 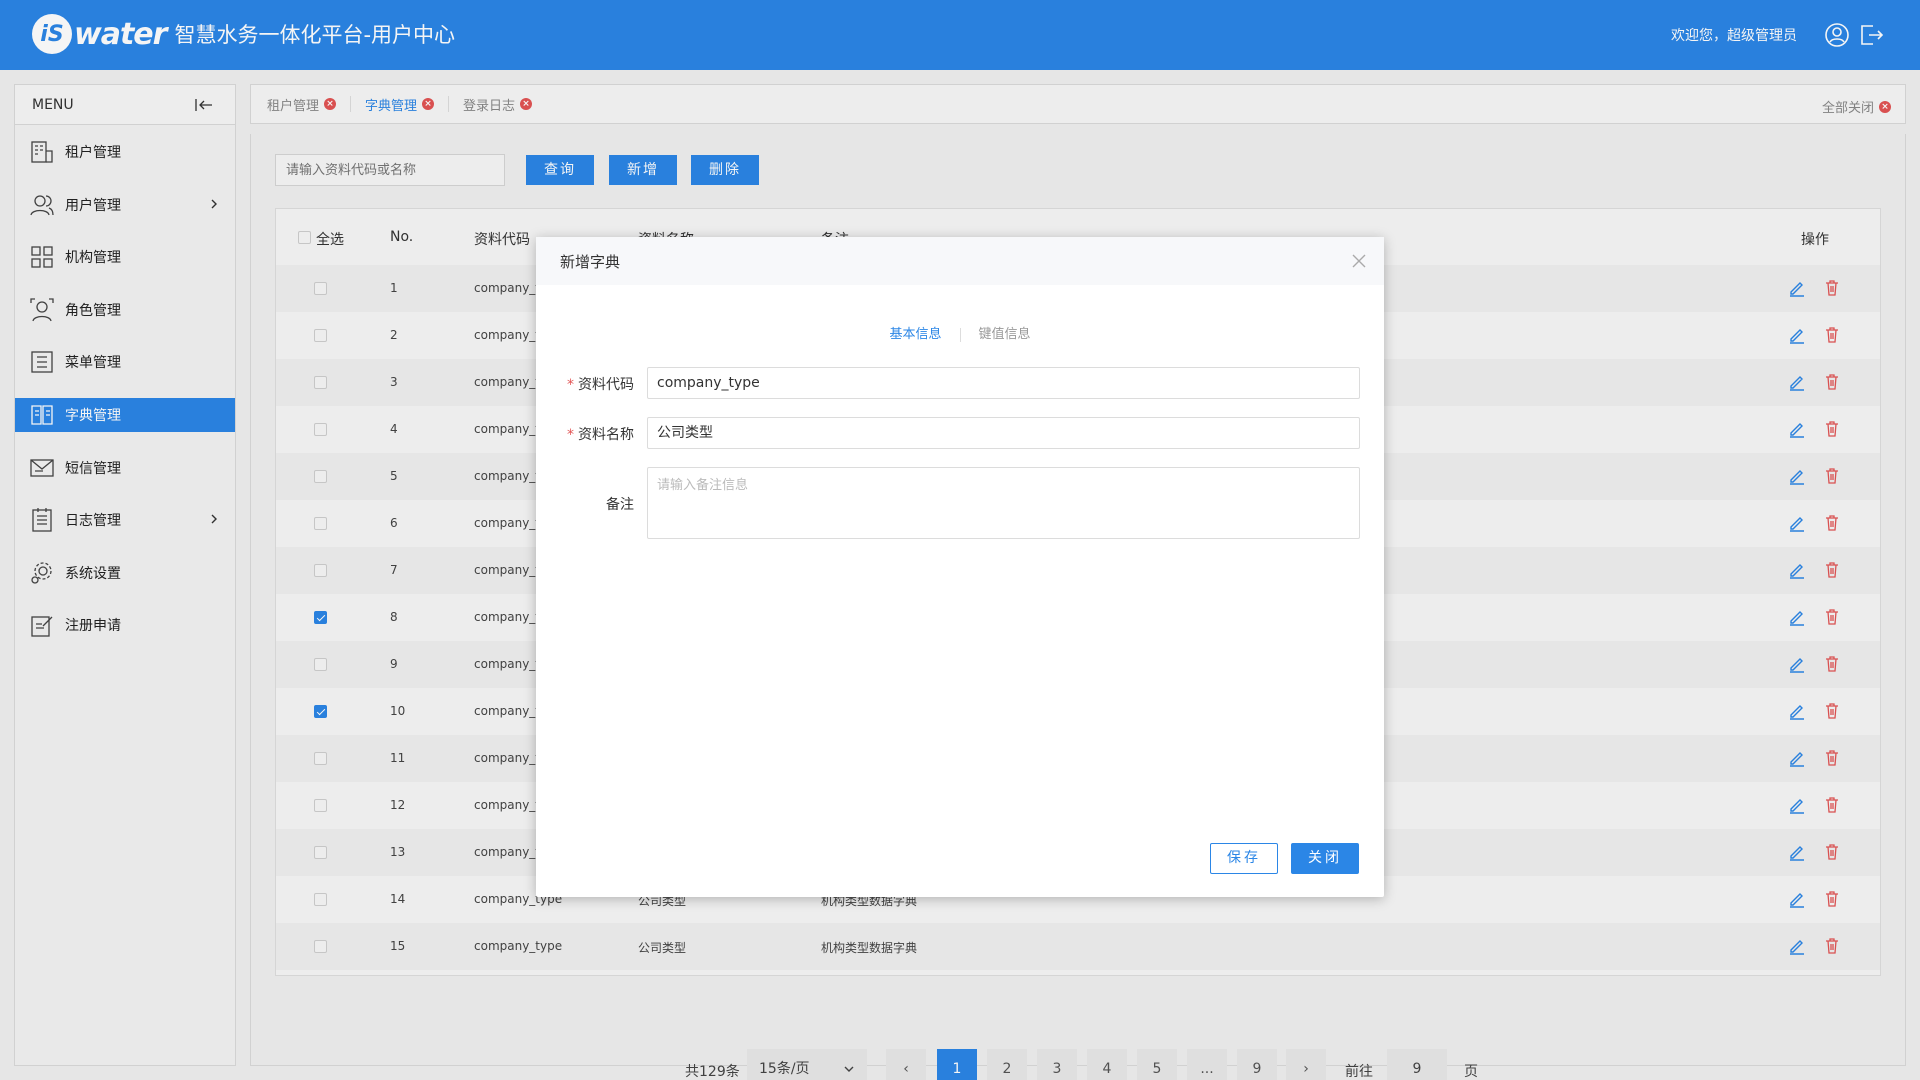 I want to click on name-label: * 资料名称, so click(x=585, y=434).